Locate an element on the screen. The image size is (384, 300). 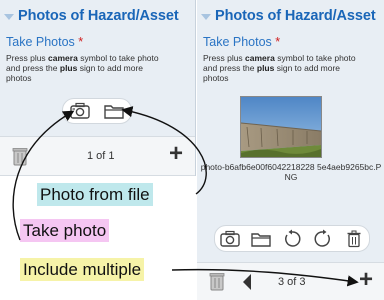
right-photo-counter: 3 of 3 is located at coordinates (292, 282).